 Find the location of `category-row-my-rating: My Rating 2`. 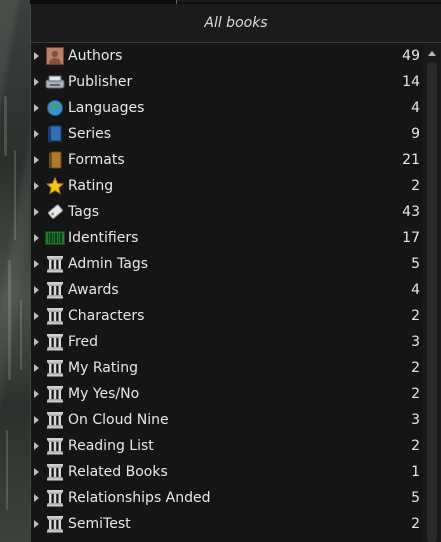

category-row-my-rating: My Rating 2 is located at coordinates (227, 368).